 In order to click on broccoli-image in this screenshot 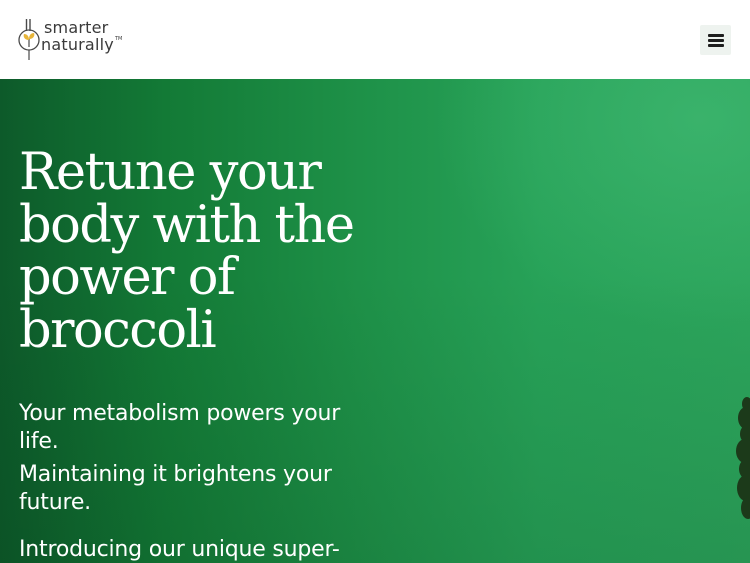, I will do `click(743, 462)`.